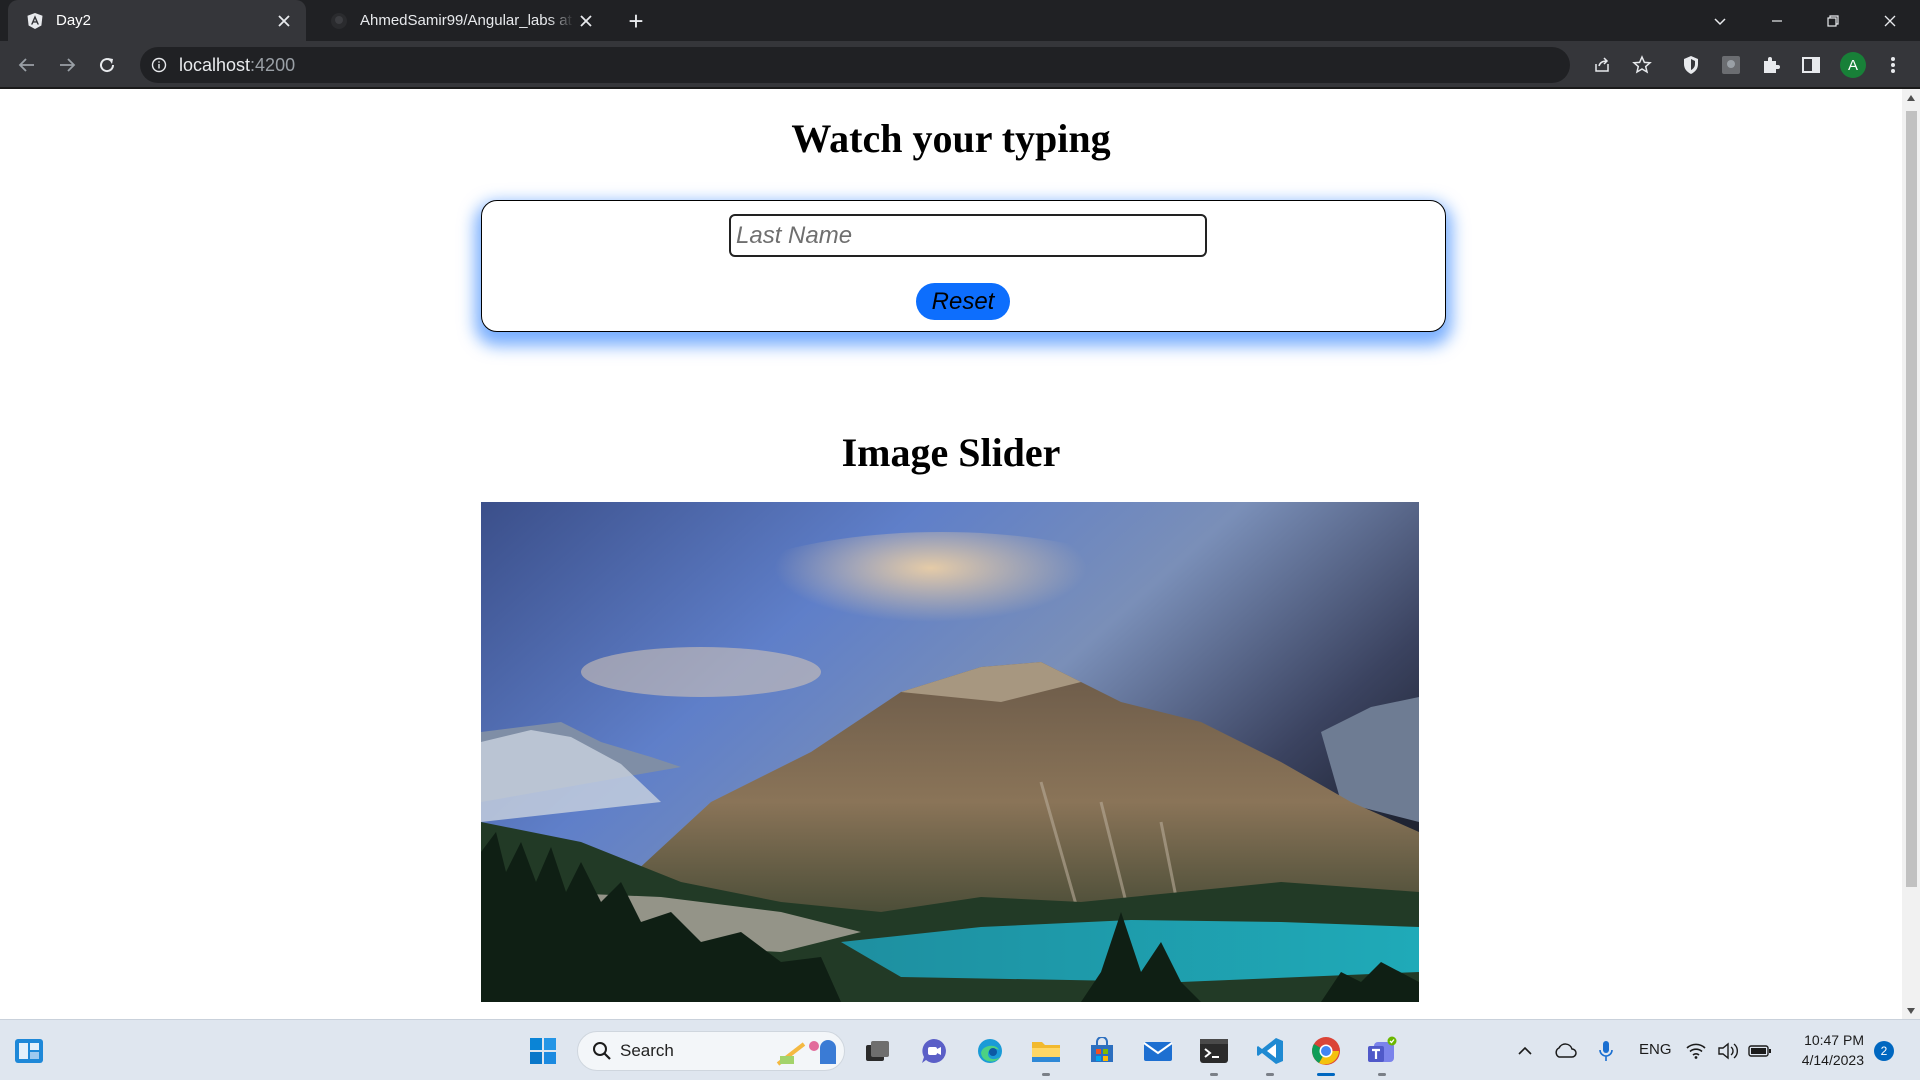  I want to click on browser-tabbar: Day2 AhmedSamir99/Angular_labs at day2 +, so click(960, 20).